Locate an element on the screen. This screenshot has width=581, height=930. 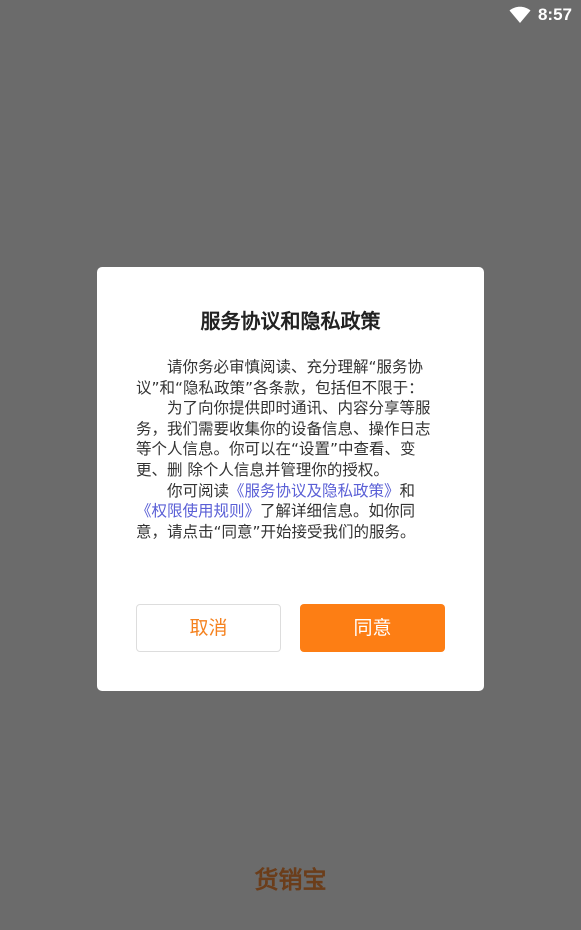
wifi-icon is located at coordinates (520, 14).